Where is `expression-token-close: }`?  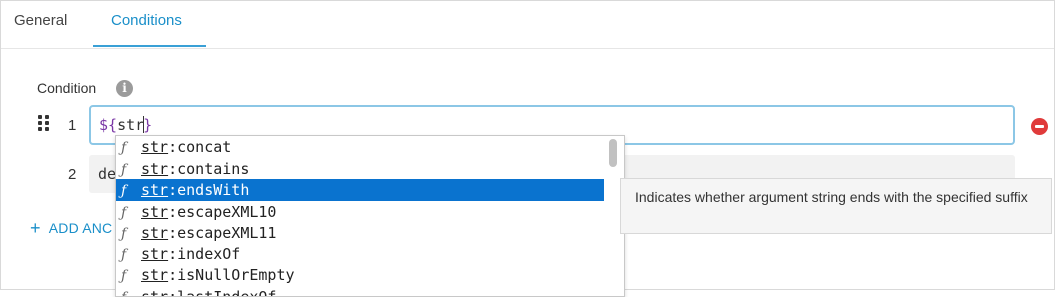 expression-token-close: } is located at coordinates (148, 125).